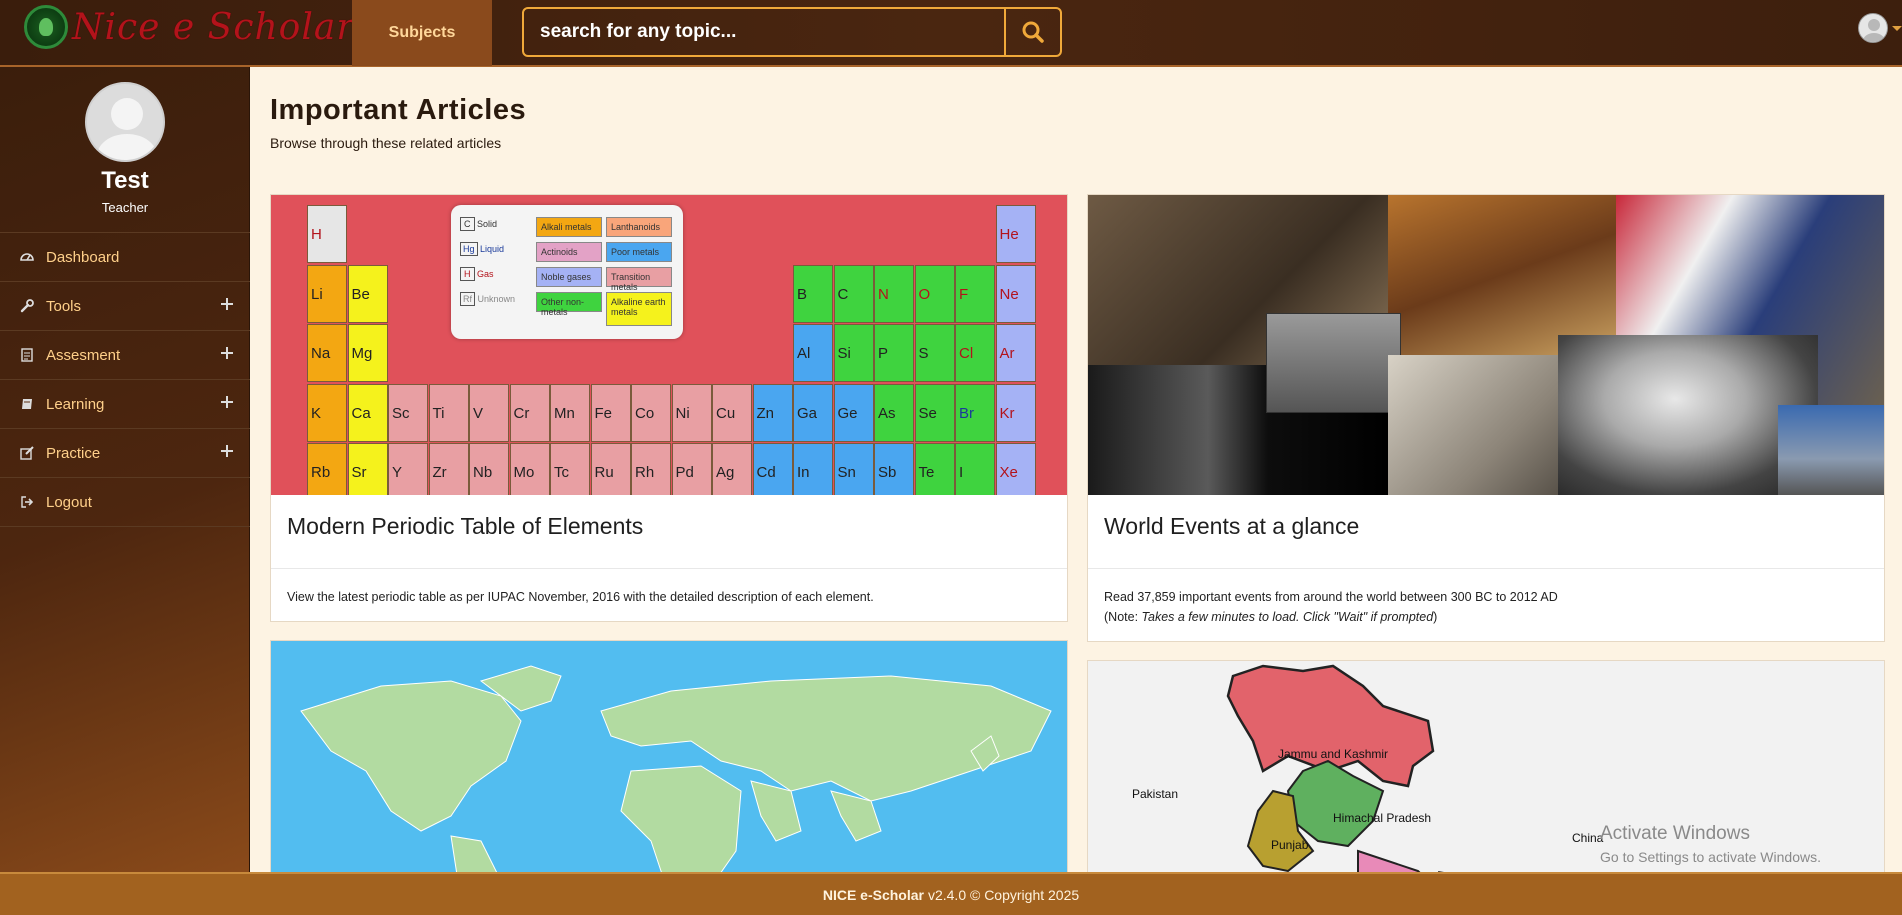 The height and width of the screenshot is (915, 1902). What do you see at coordinates (639, 309) in the screenshot?
I see `legend-group: Alkaline earth metals` at bounding box center [639, 309].